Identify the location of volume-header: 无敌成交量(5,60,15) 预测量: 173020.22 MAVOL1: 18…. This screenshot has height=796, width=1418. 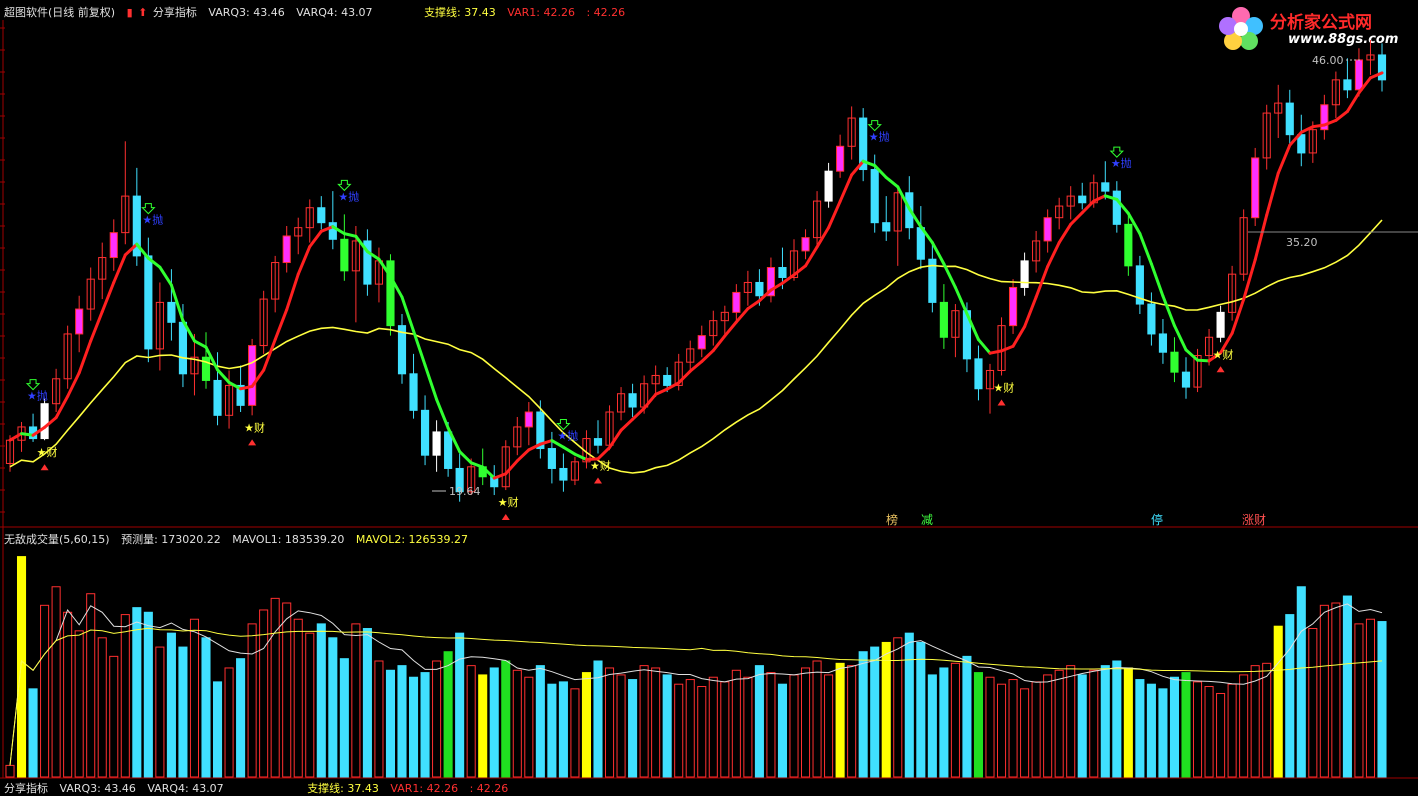
(240, 539).